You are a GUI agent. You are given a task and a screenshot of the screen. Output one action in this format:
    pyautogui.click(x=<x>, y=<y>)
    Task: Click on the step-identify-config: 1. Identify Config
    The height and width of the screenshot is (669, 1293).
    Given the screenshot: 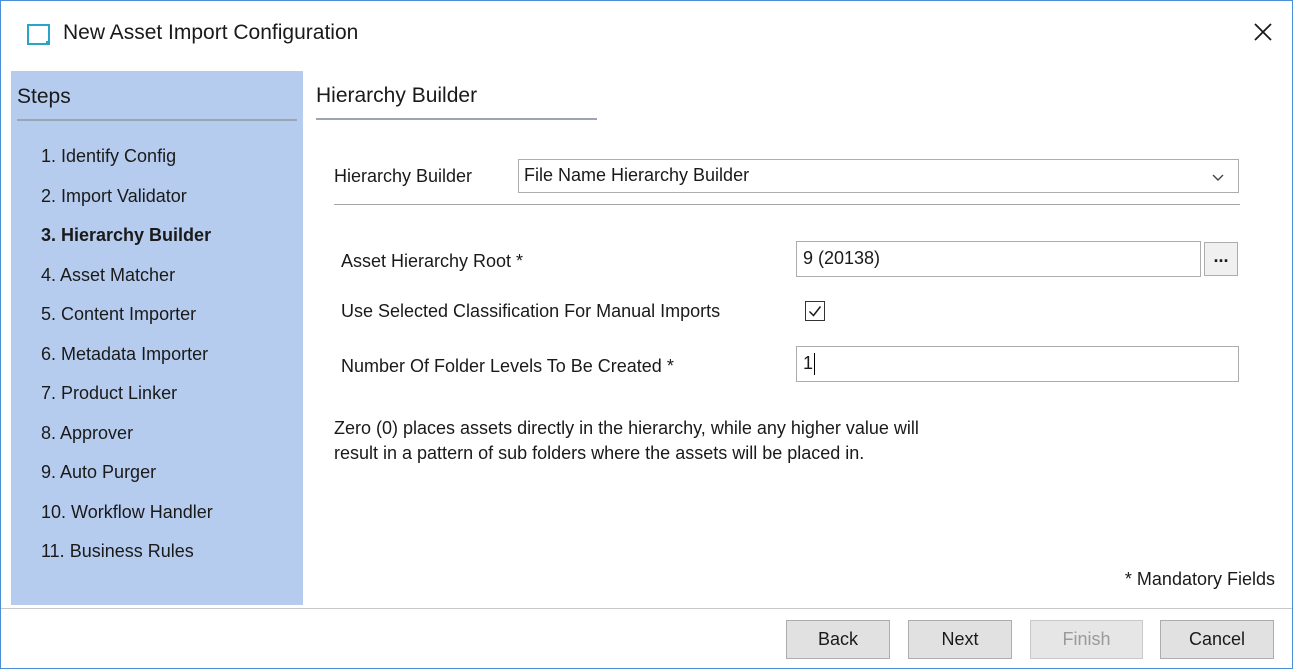 What is the action you would take?
    pyautogui.click(x=127, y=165)
    